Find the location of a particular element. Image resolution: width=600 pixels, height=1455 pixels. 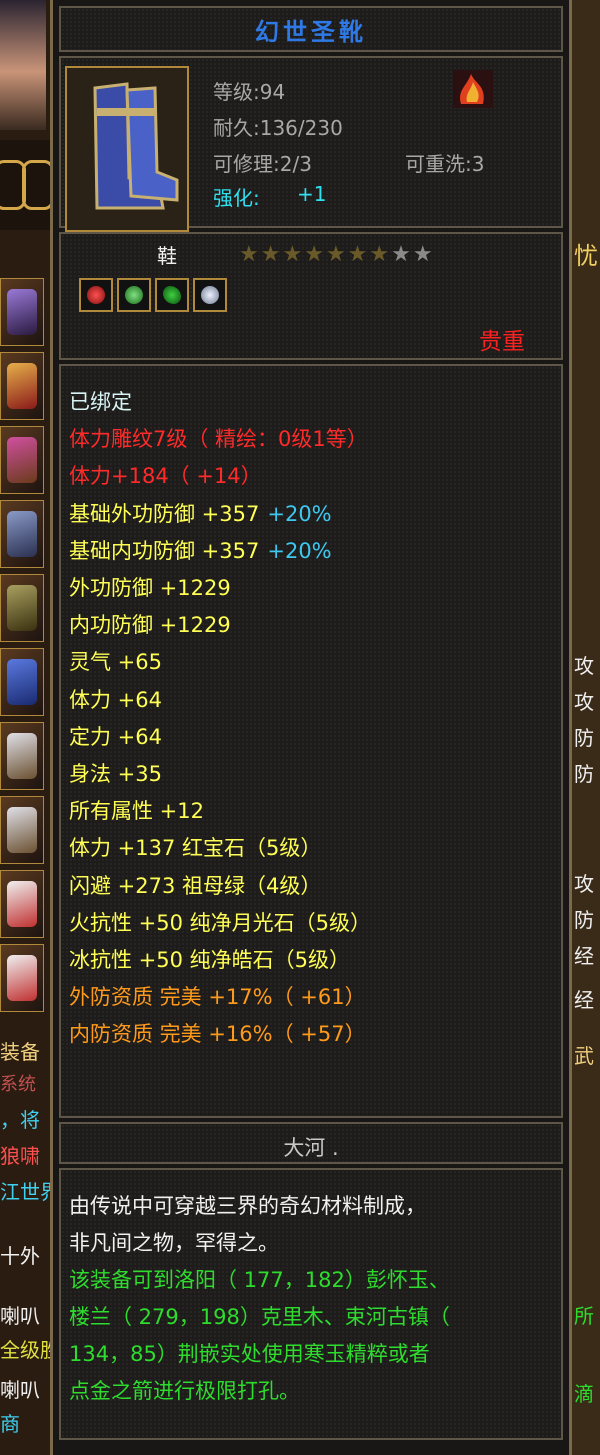

description-line: 134，85）荆嵌实处使用寒玉精粹或者 is located at coordinates (249, 1354).